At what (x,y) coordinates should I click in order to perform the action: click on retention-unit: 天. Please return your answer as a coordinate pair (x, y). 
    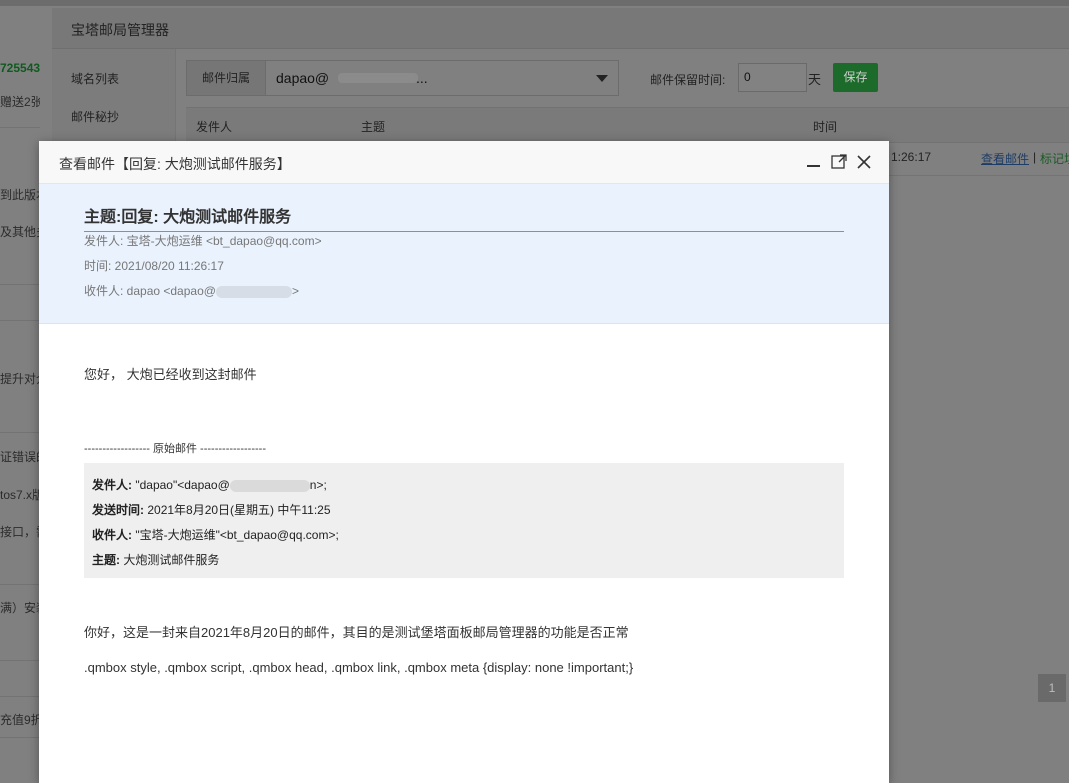
    Looking at the image, I should click on (815, 79).